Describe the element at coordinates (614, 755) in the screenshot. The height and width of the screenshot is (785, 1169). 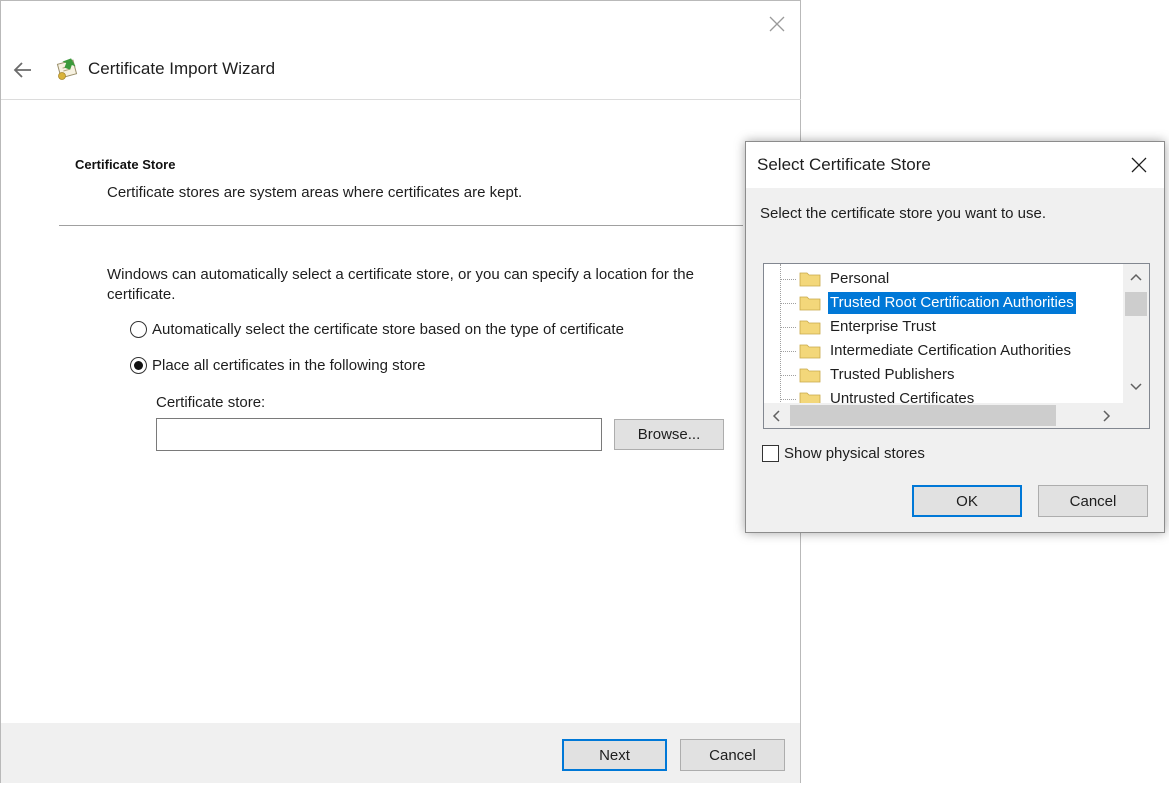
I see `next-button: Next` at that location.